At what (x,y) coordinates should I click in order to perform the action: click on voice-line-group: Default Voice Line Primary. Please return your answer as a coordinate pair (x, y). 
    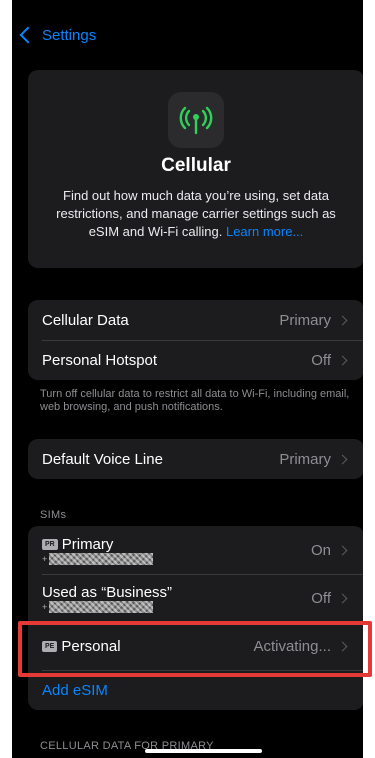
    Looking at the image, I should click on (195, 459).